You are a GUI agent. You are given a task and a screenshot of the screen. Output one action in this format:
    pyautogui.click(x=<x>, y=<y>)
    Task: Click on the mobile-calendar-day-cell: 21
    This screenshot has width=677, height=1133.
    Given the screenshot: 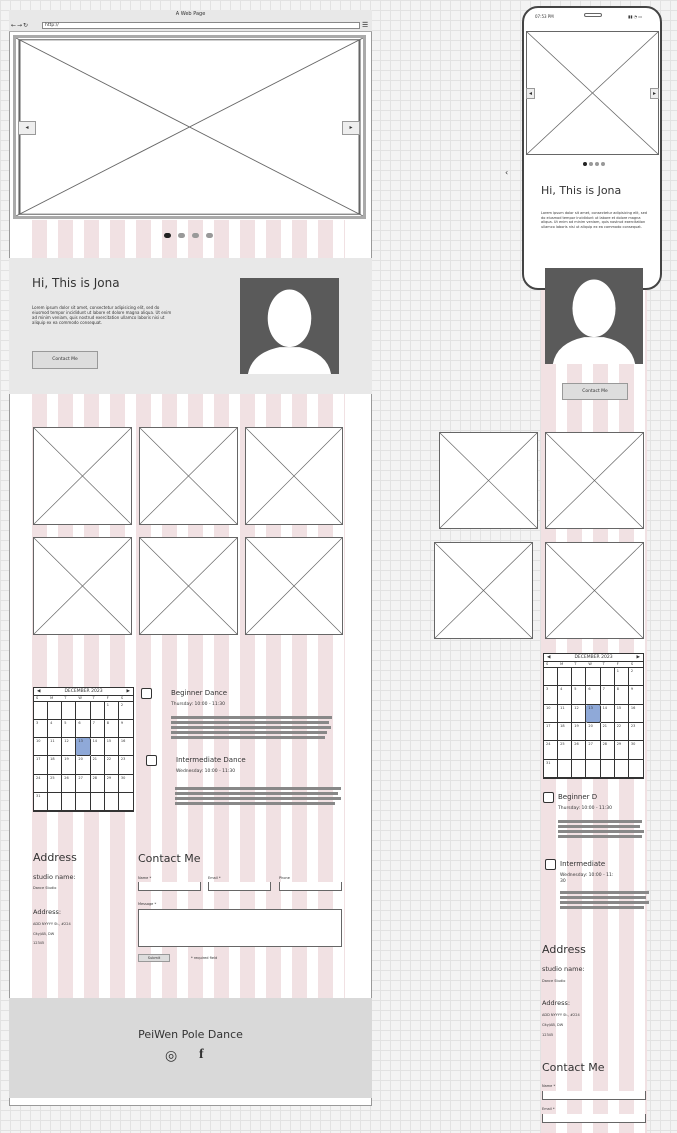 What is the action you would take?
    pyautogui.click(x=607, y=732)
    